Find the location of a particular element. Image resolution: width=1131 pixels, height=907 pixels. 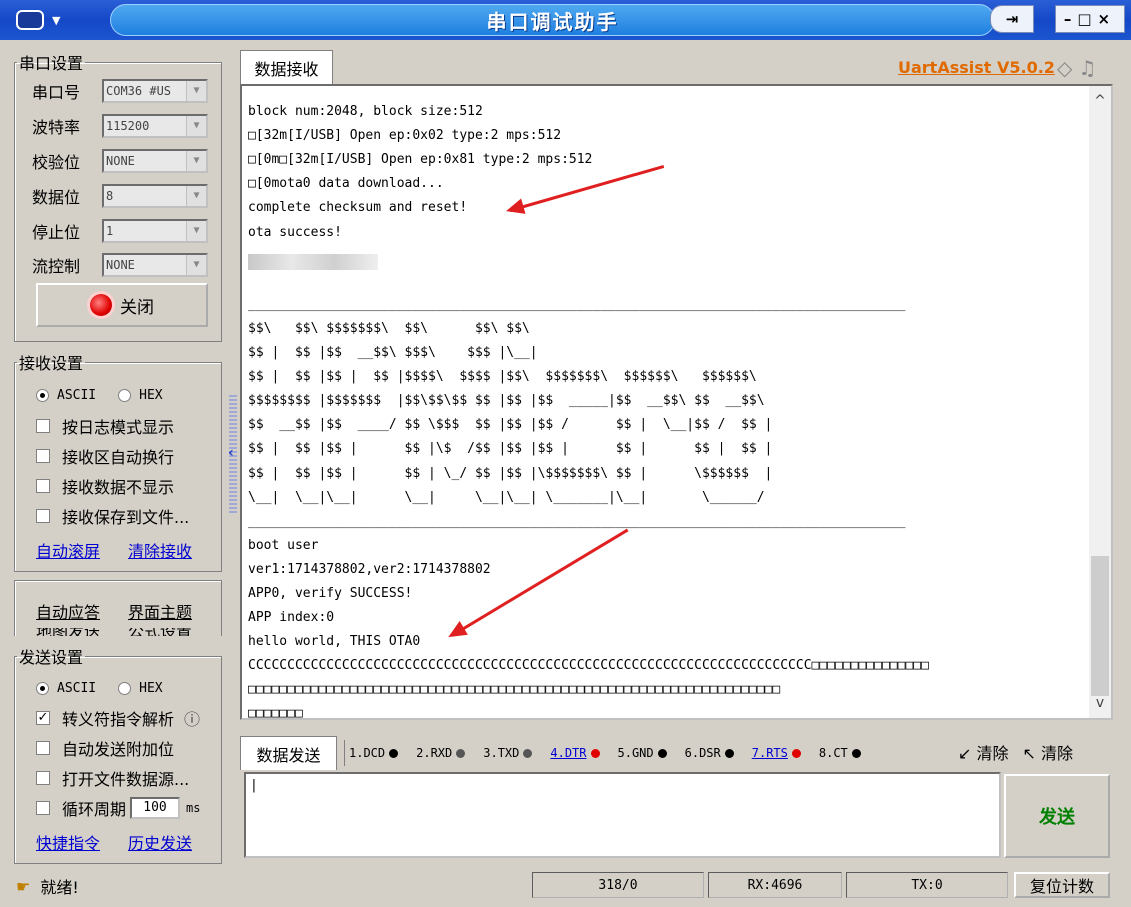

chevron-up-icon: ^ is located at coordinates (1100, 101).